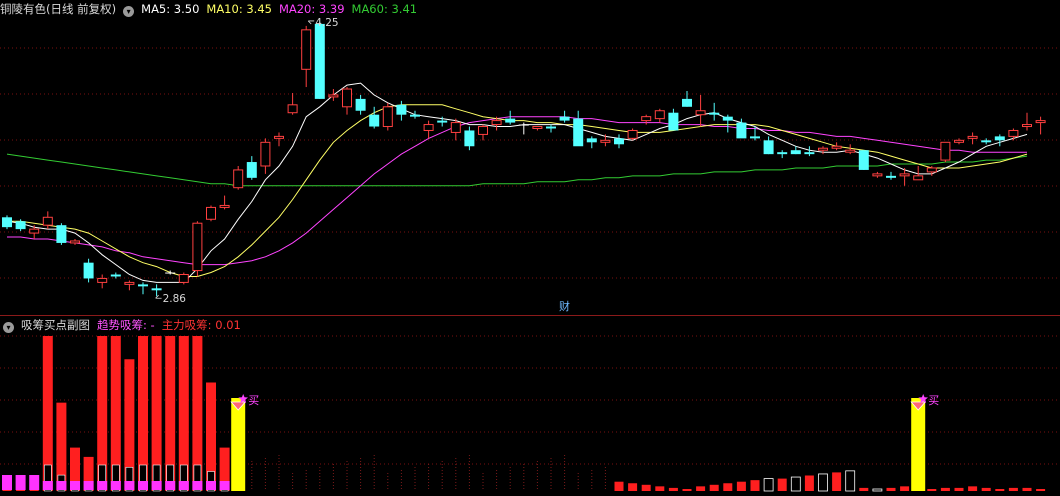 The image size is (1060, 496). What do you see at coordinates (253, 400) in the screenshot?
I see `buy-signal-label: 买` at bounding box center [253, 400].